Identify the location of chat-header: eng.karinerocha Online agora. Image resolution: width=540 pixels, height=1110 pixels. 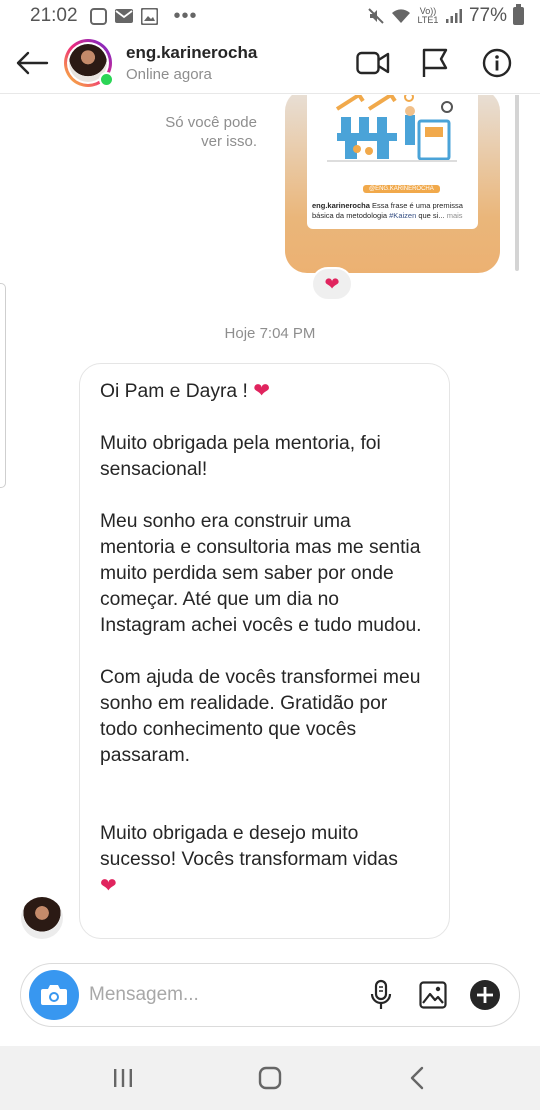
(270, 63).